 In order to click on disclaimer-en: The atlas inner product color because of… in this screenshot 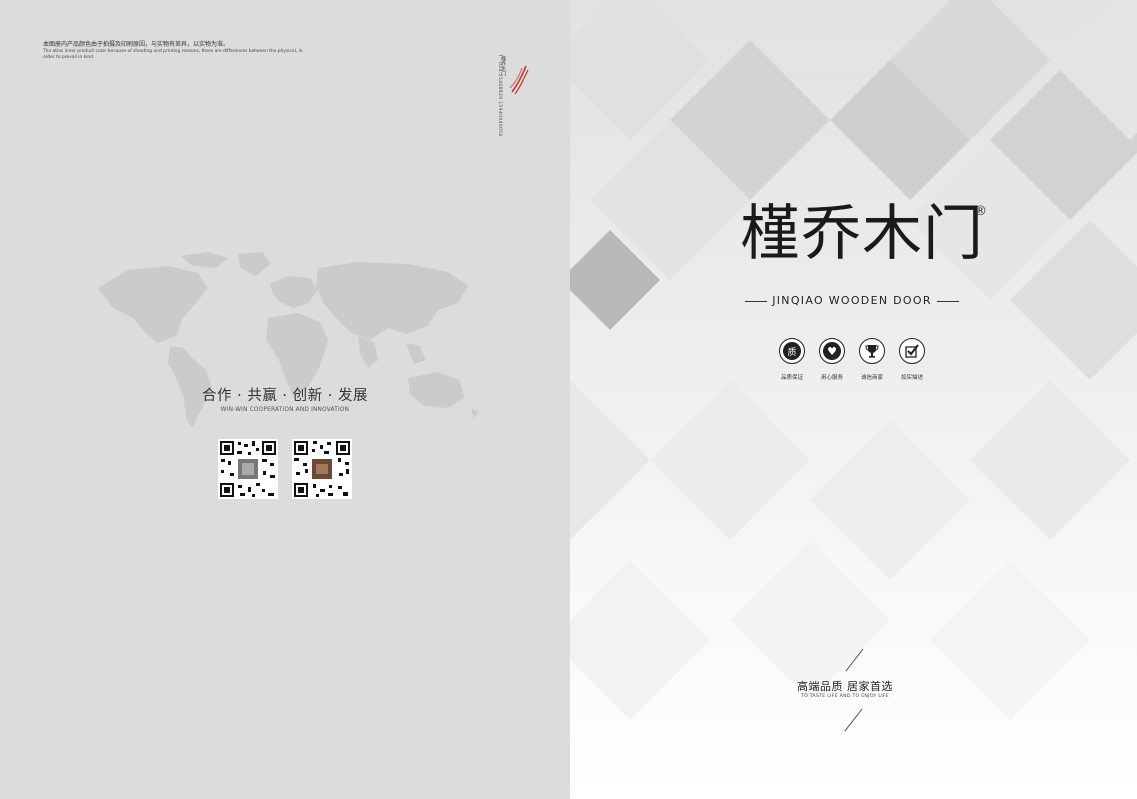, I will do `click(173, 54)`.